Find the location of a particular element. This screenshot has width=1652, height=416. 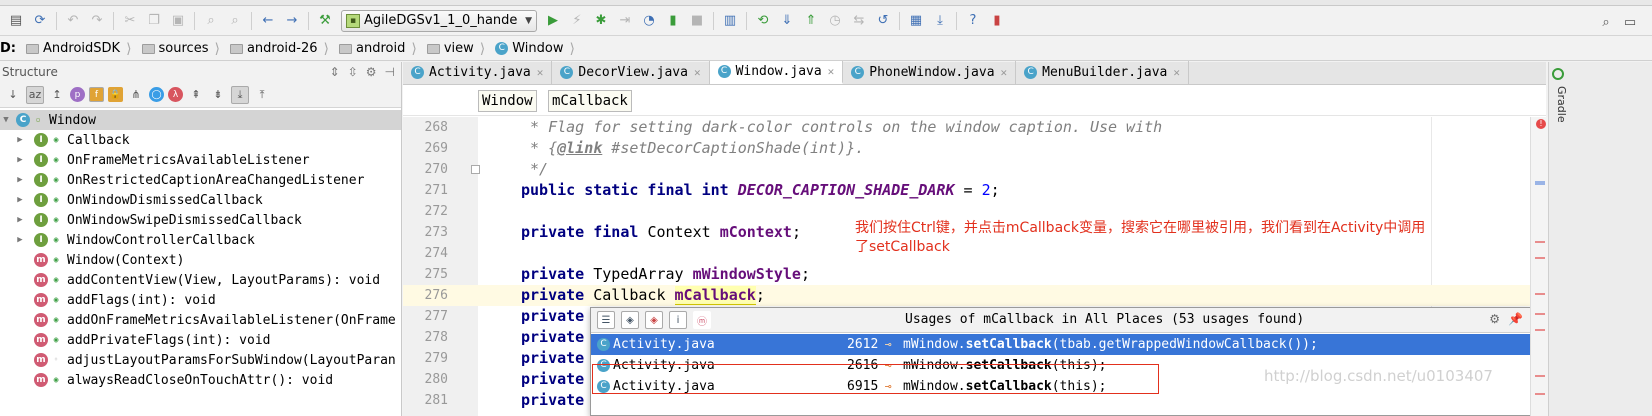

project-structure-icon: ▦ is located at coordinates (916, 21).